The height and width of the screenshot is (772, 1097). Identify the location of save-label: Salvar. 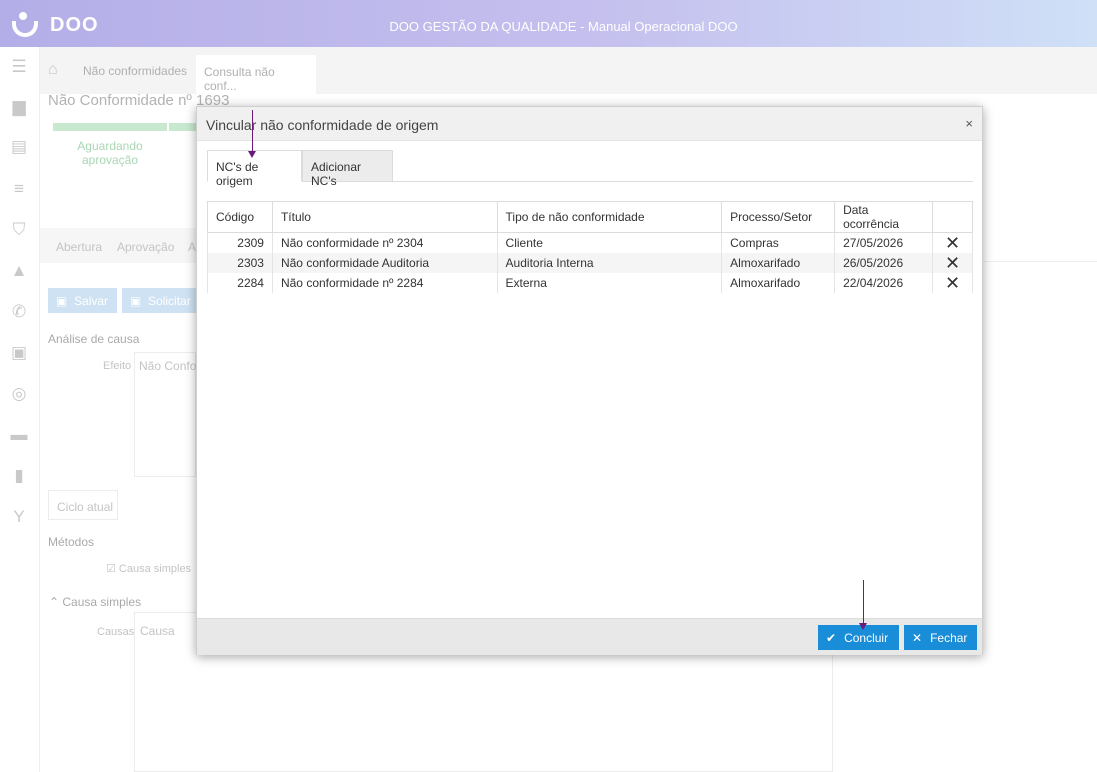
(91, 301).